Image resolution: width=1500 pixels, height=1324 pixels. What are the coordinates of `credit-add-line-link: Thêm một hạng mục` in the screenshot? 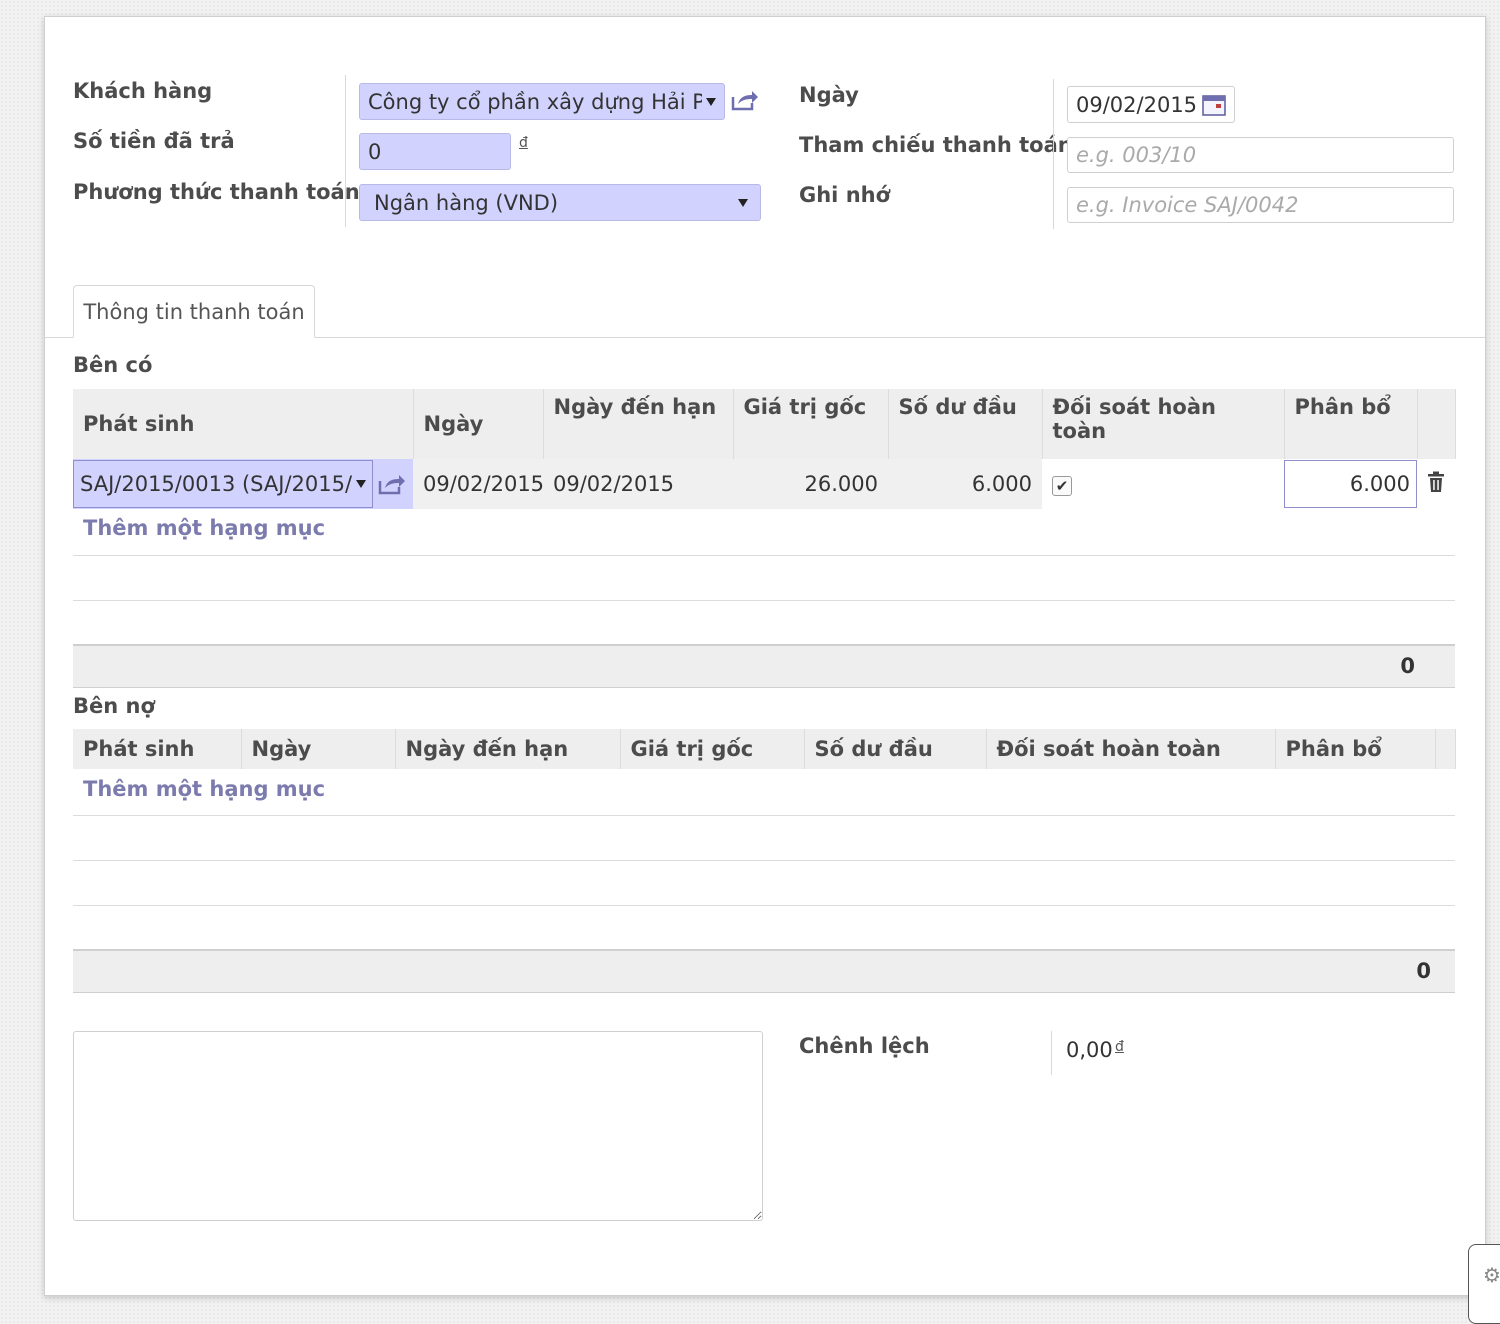 It's located at (204, 528).